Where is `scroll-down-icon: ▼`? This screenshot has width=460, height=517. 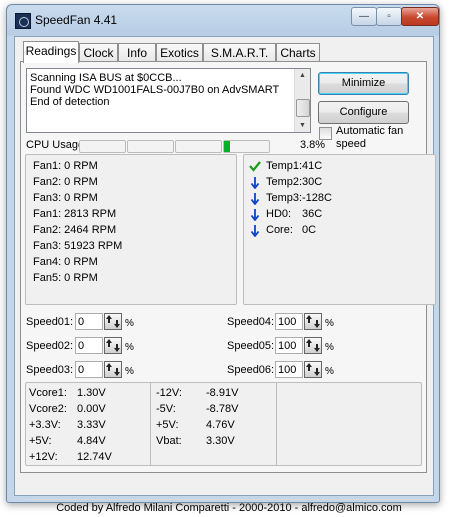
scroll-down-icon: ▼ is located at coordinates (302, 125).